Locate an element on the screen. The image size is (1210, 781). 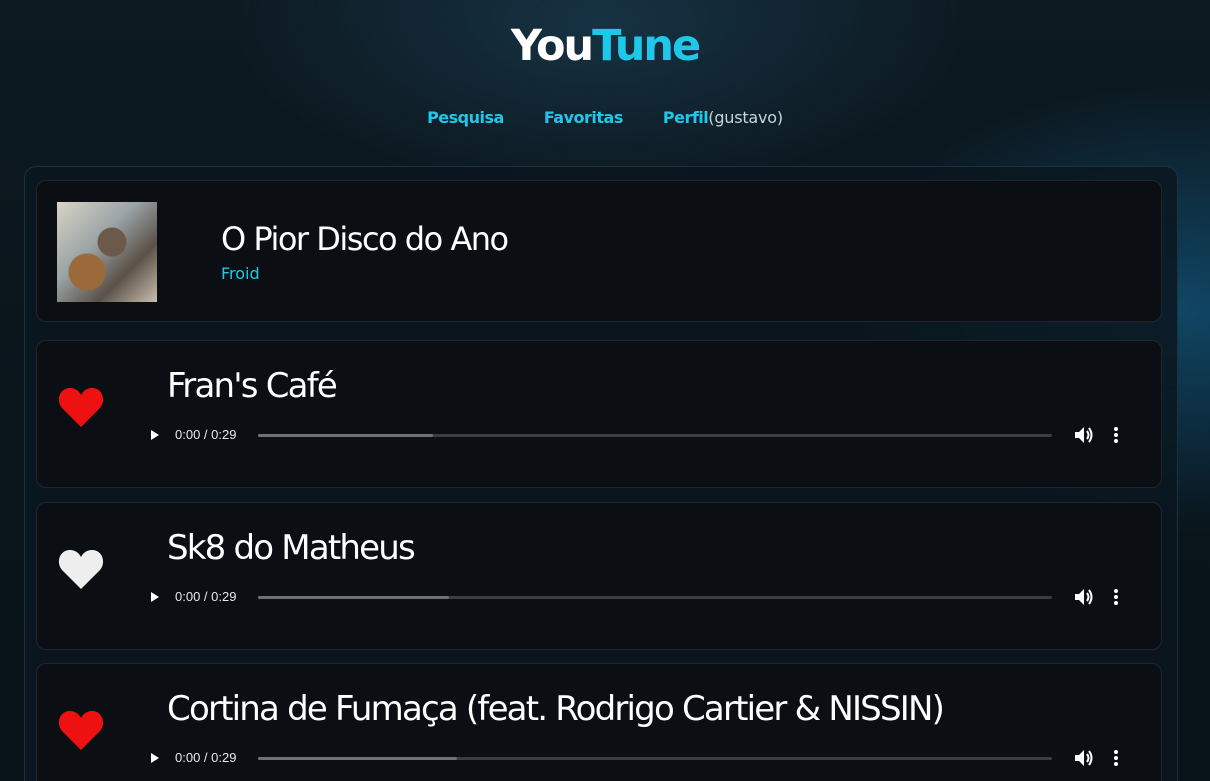
album-title: O Pior Disco do Ano is located at coordinates (365, 239).